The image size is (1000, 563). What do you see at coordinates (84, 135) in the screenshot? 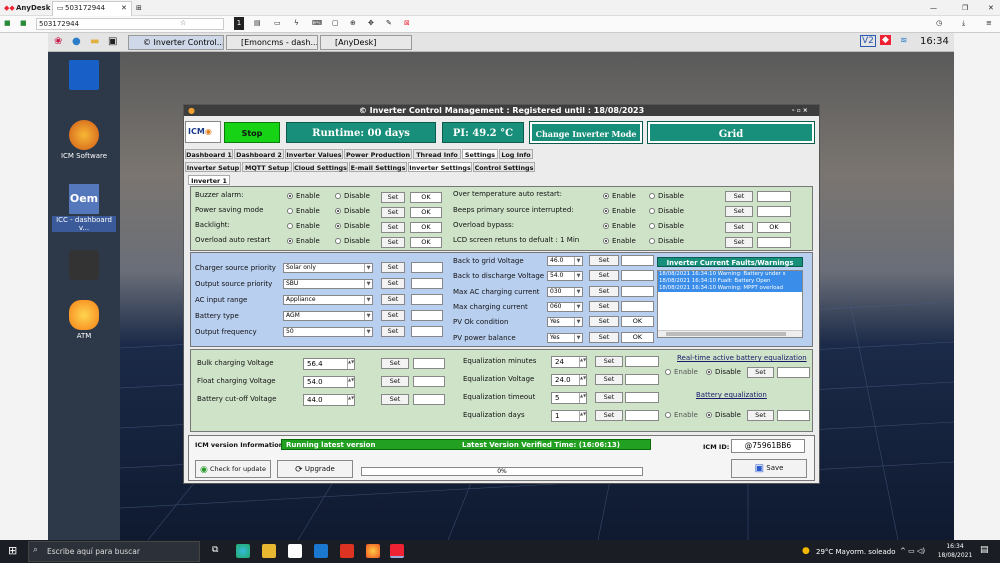
I see `icm-software-icon` at bounding box center [84, 135].